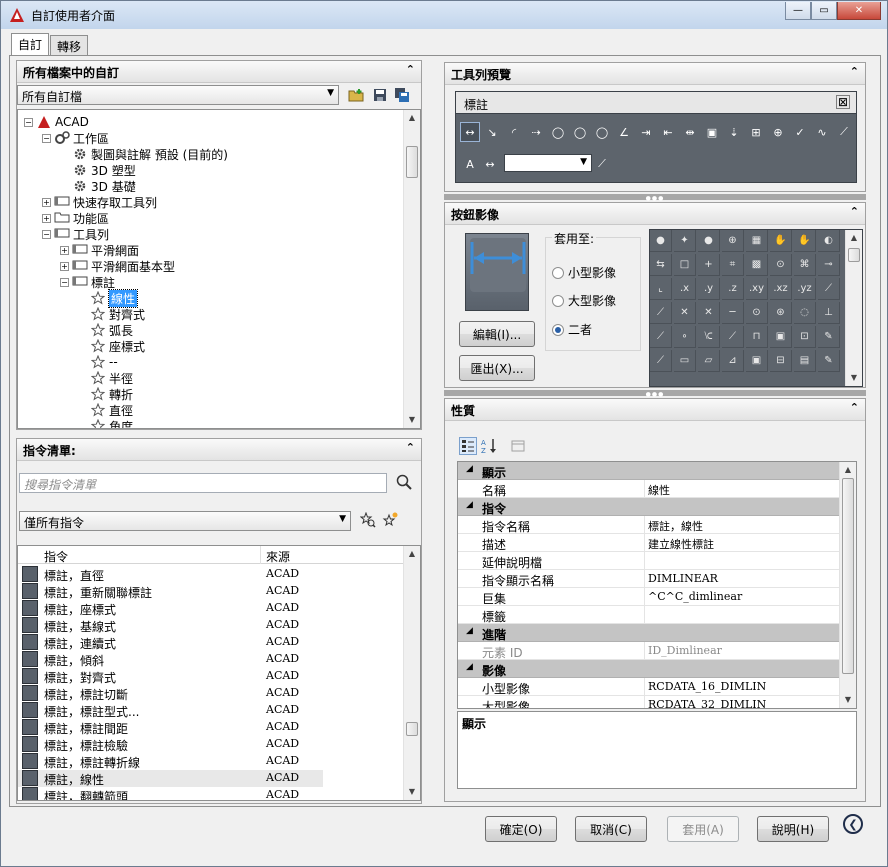 The width and height of the screenshot is (888, 867). What do you see at coordinates (829, 265) in the screenshot?
I see `image-grid-icon: ⊸` at bounding box center [829, 265].